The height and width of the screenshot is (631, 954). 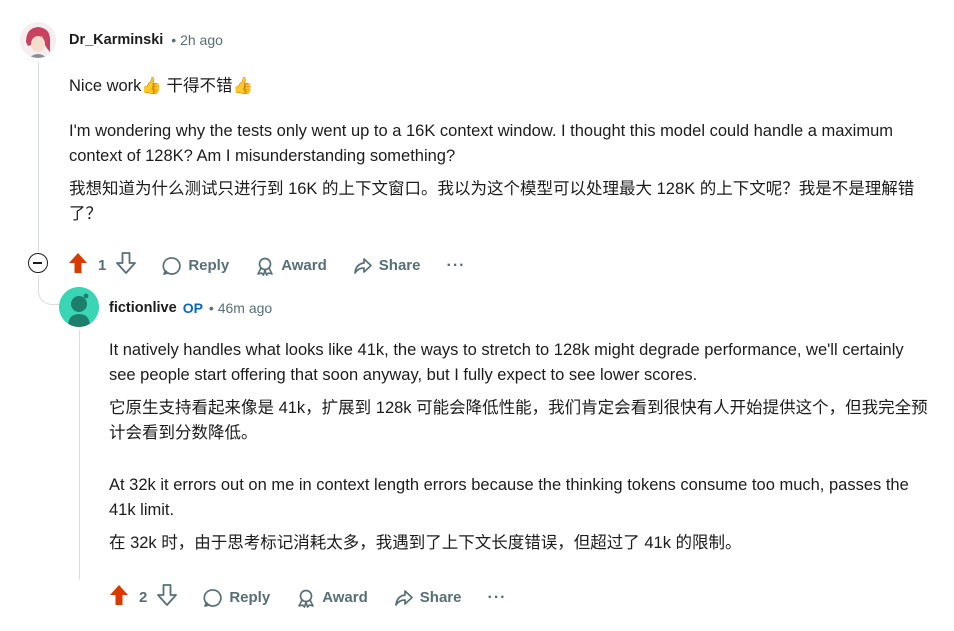 What do you see at coordinates (201, 40) in the screenshot?
I see `timestamp-text: 2h ago` at bounding box center [201, 40].